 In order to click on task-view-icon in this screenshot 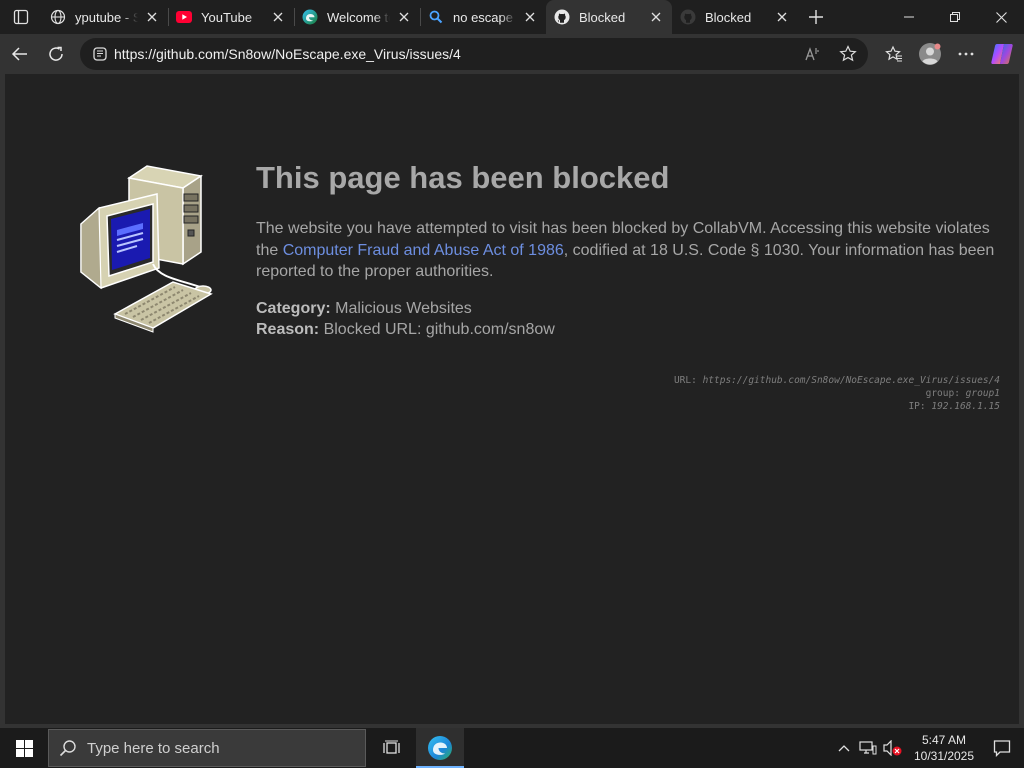, I will do `click(391, 747)`.